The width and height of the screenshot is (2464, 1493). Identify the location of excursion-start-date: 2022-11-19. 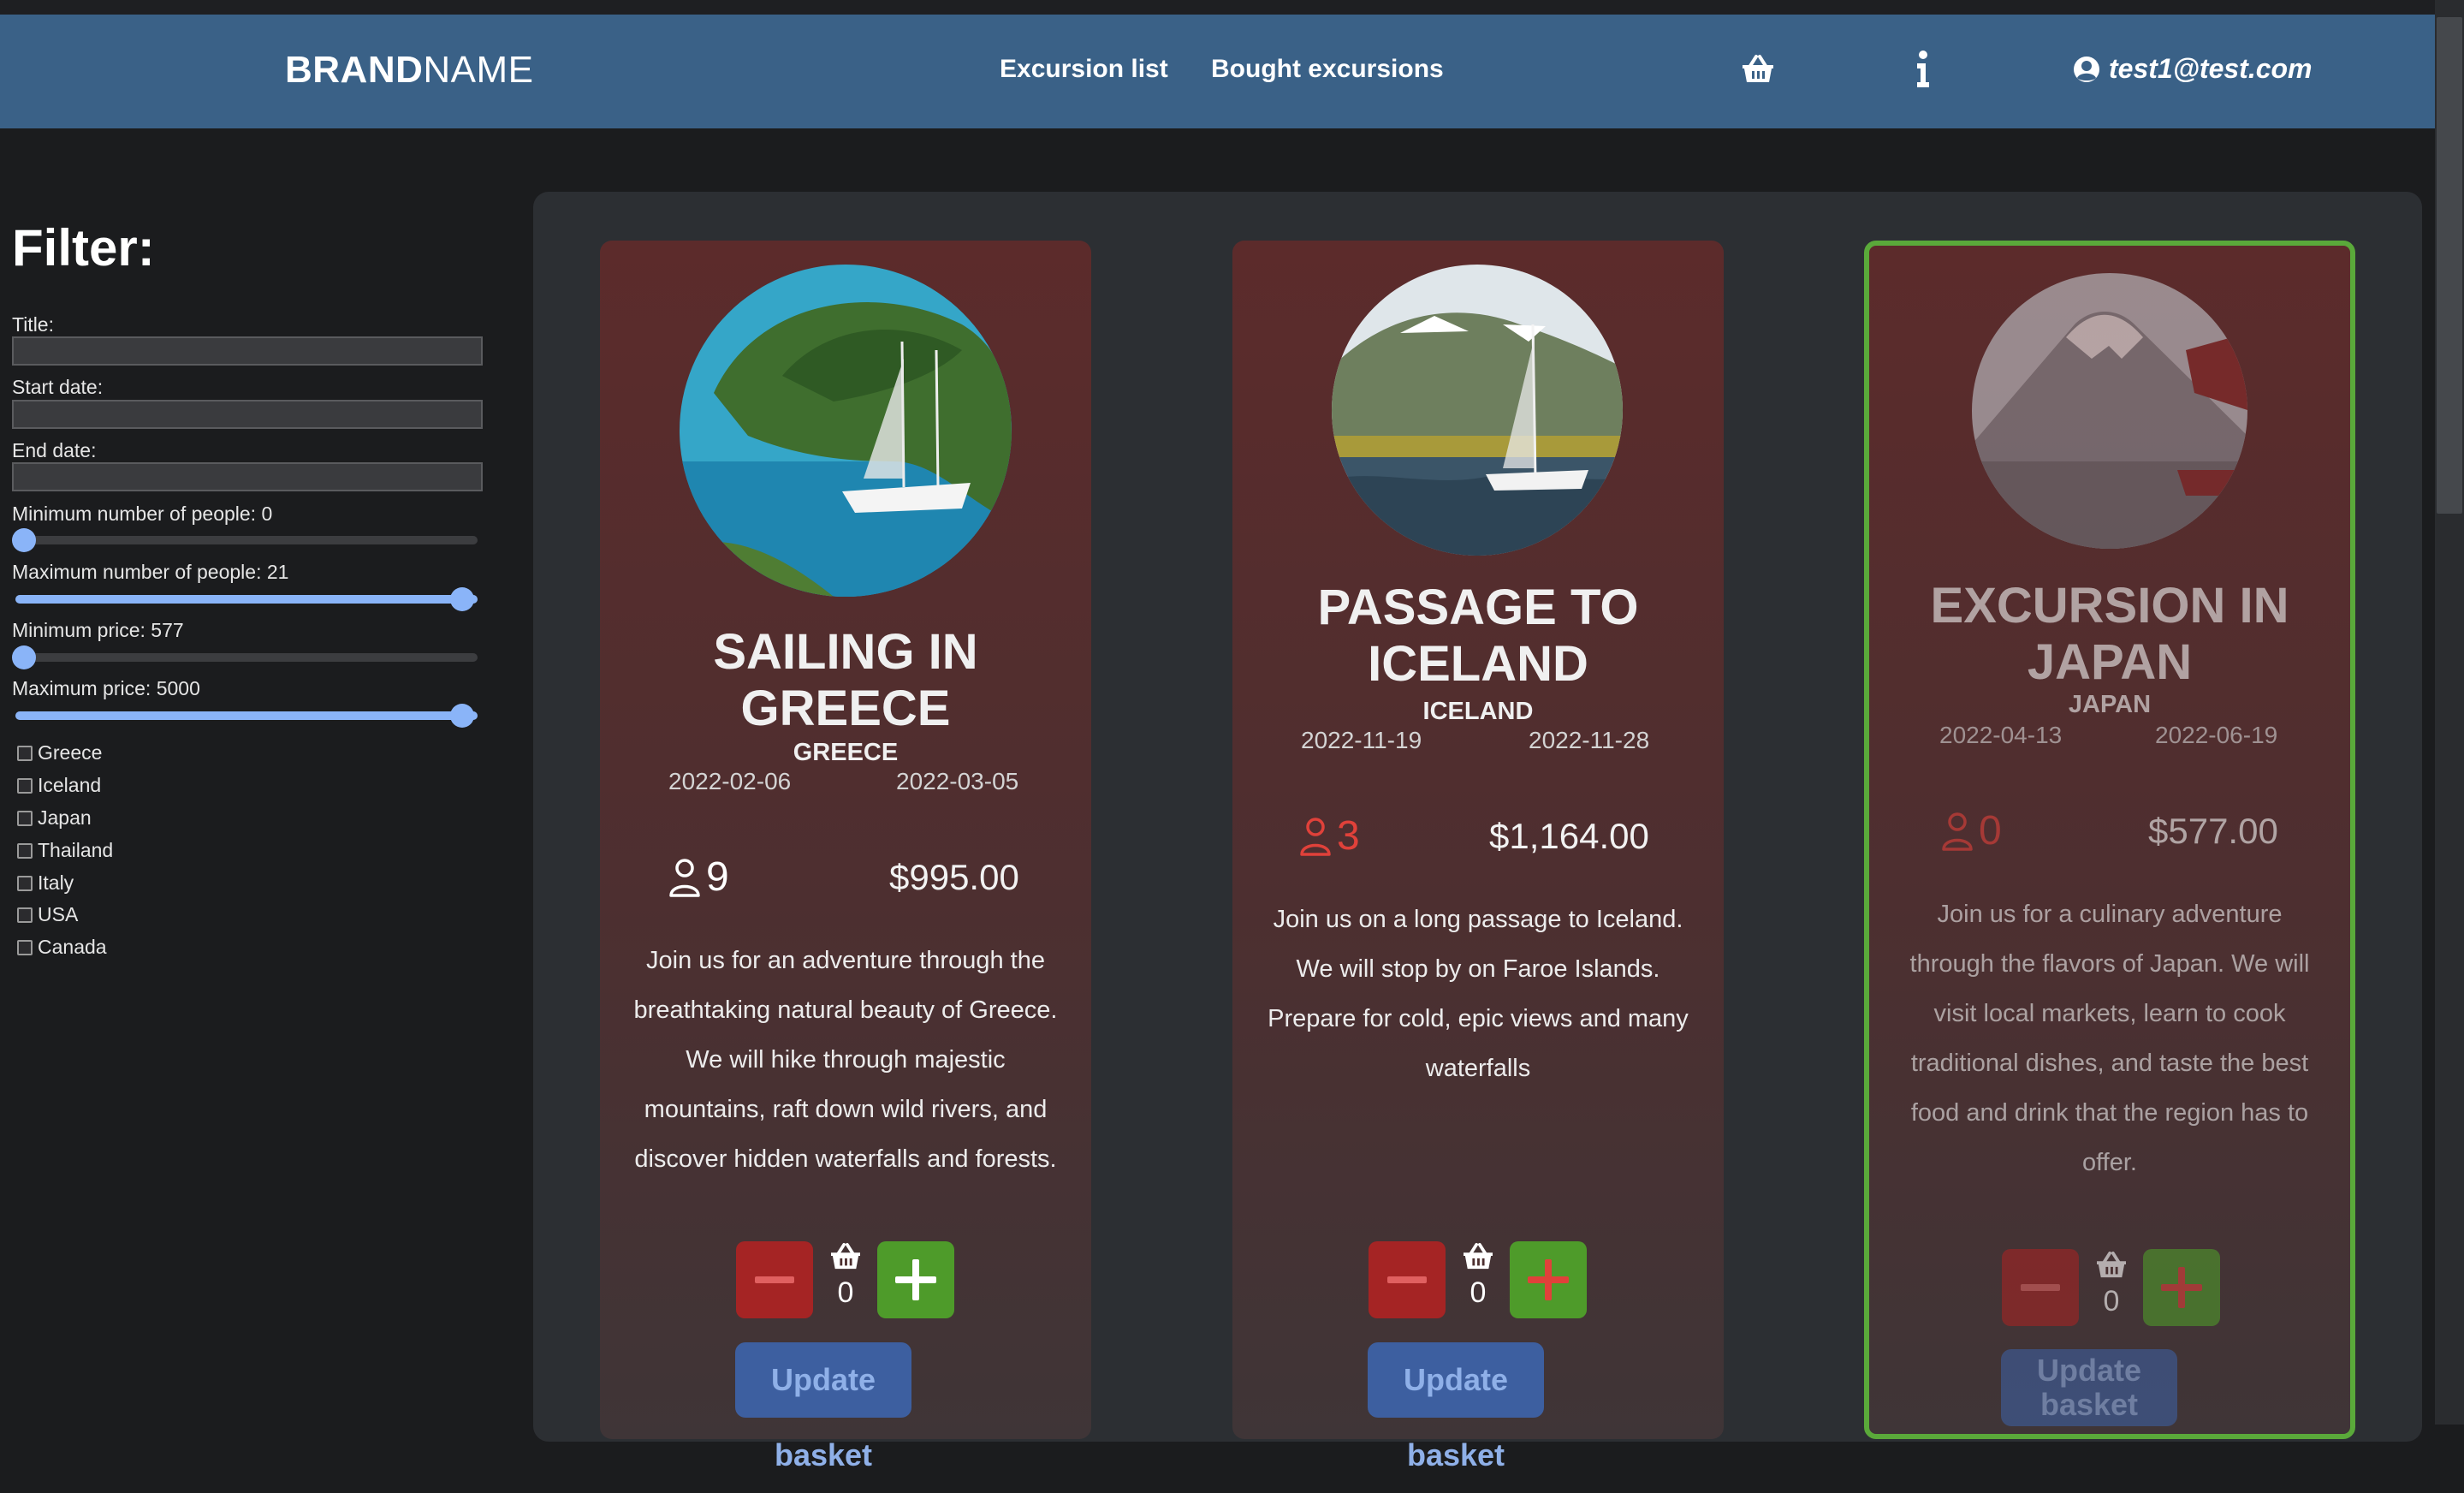
(1361, 740).